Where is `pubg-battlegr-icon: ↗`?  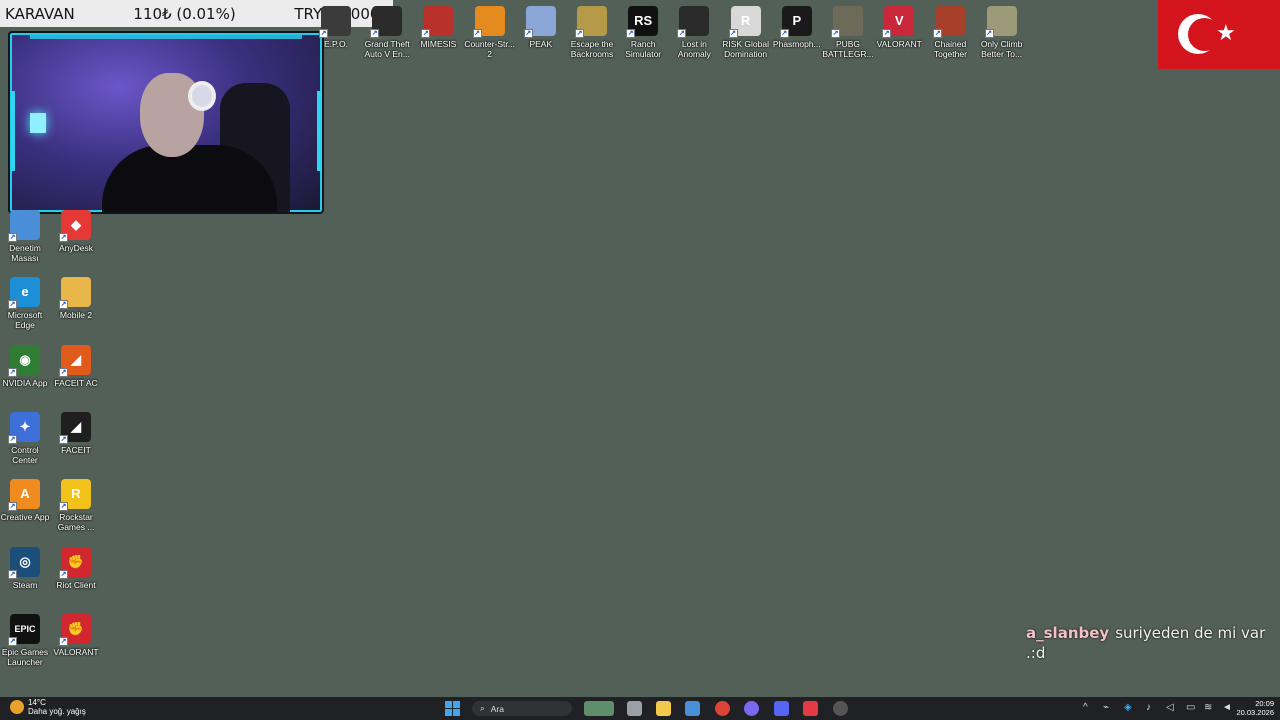
pubg-battlegr-icon: ↗ is located at coordinates (847, 22).